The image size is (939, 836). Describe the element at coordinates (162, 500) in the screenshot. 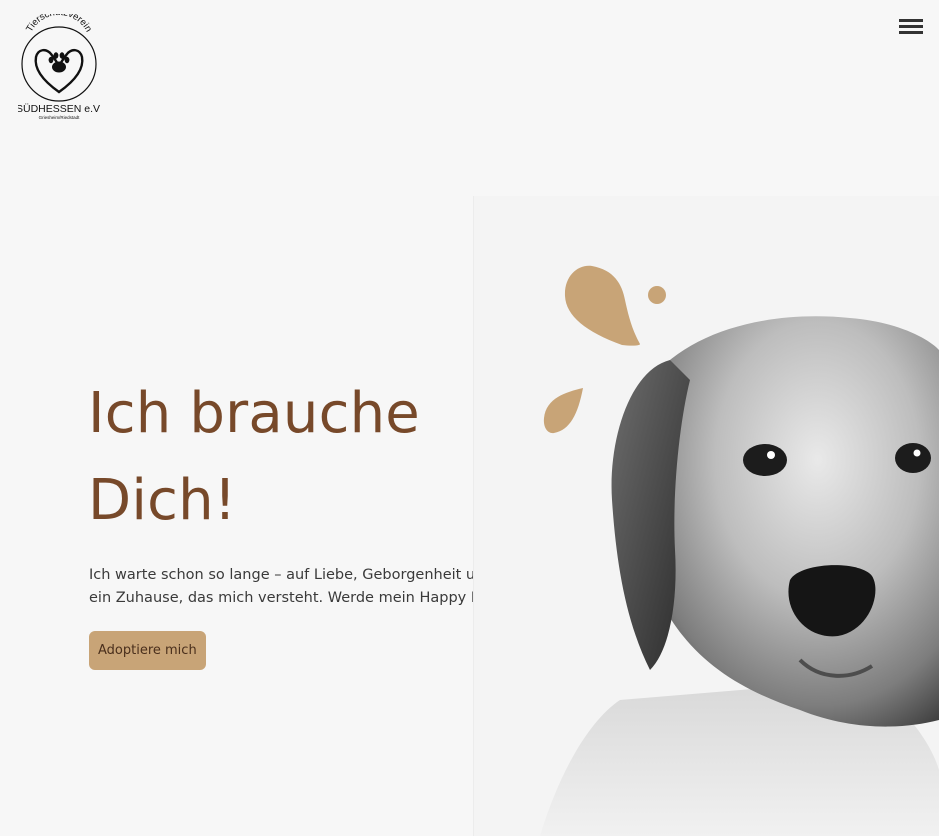

I see `hero-title-line-2: Dich!` at that location.